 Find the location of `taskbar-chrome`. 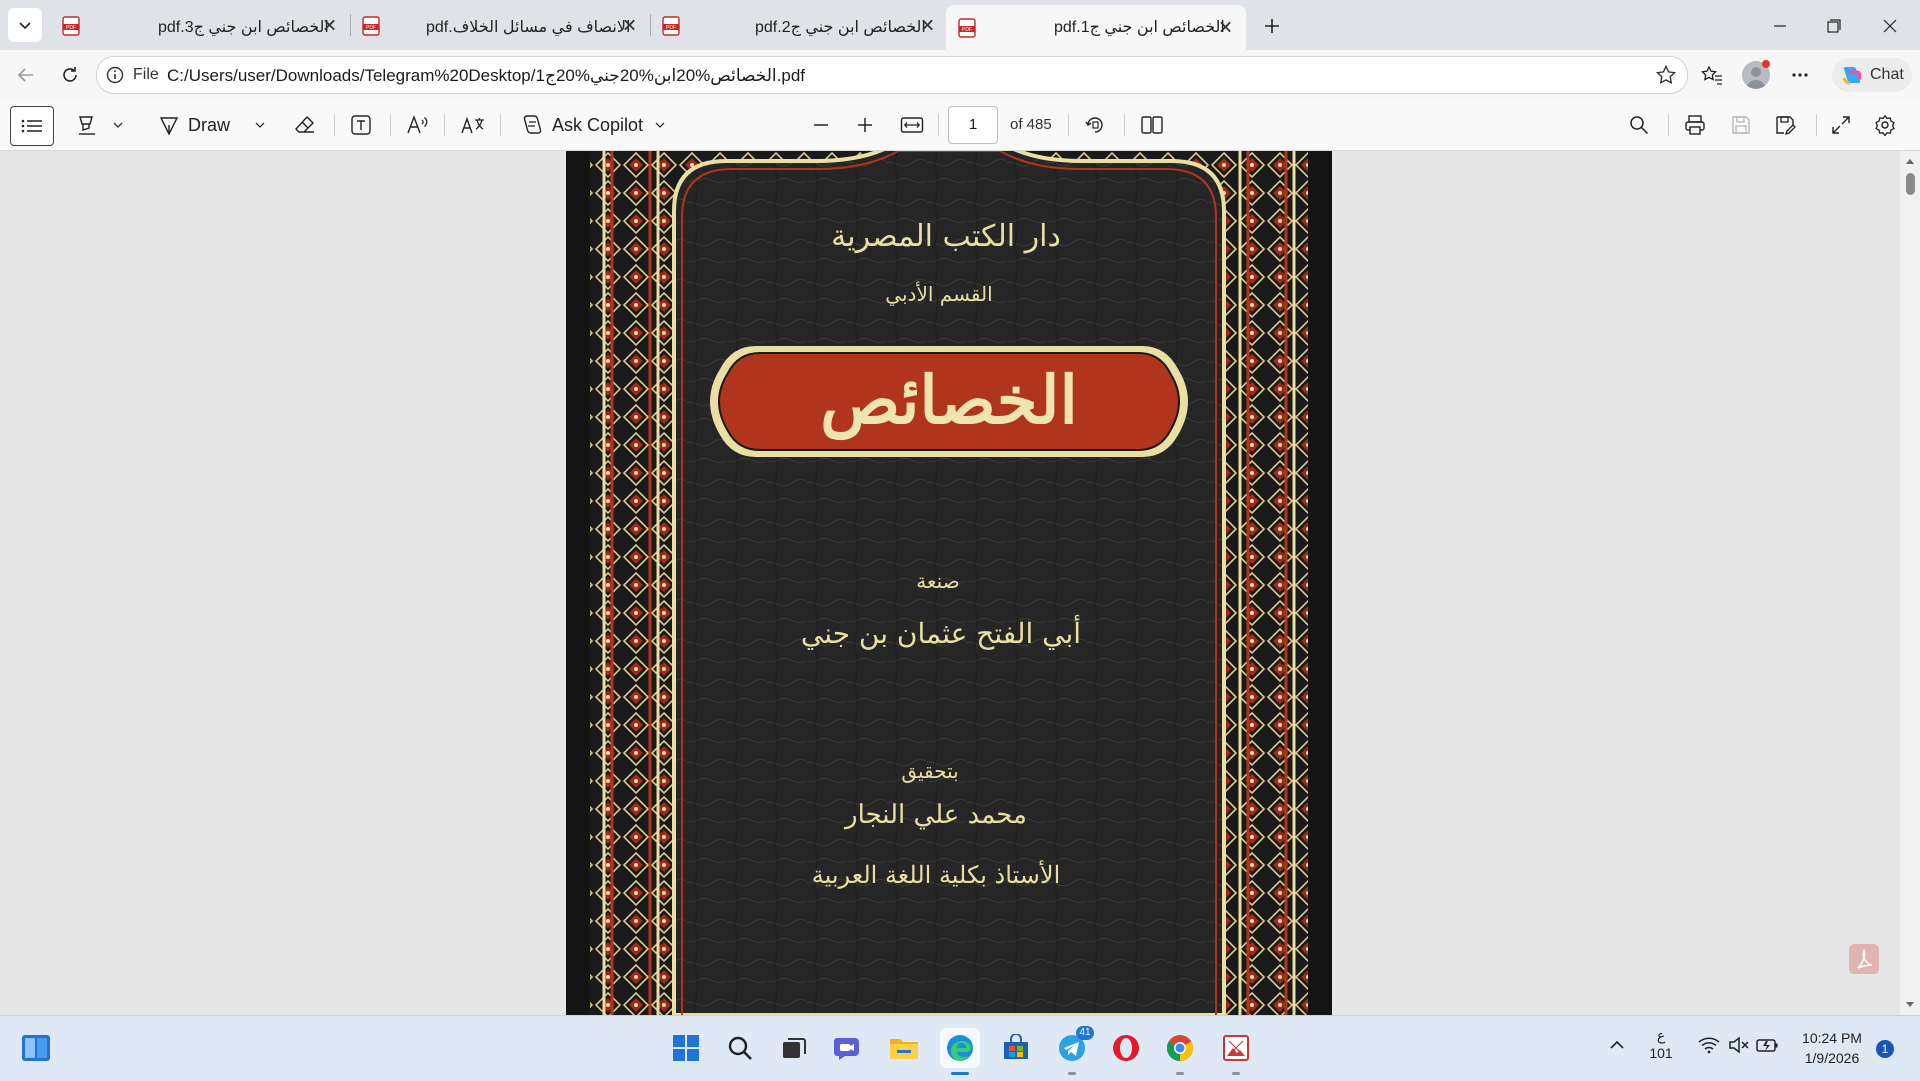

taskbar-chrome is located at coordinates (1180, 1048).